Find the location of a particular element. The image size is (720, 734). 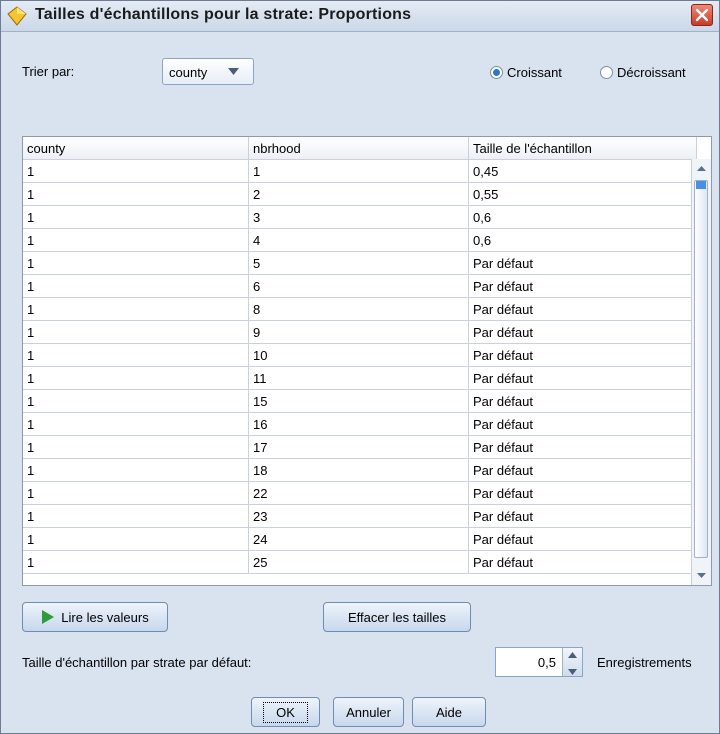

cell-nbrhood: 9 is located at coordinates (358, 332).